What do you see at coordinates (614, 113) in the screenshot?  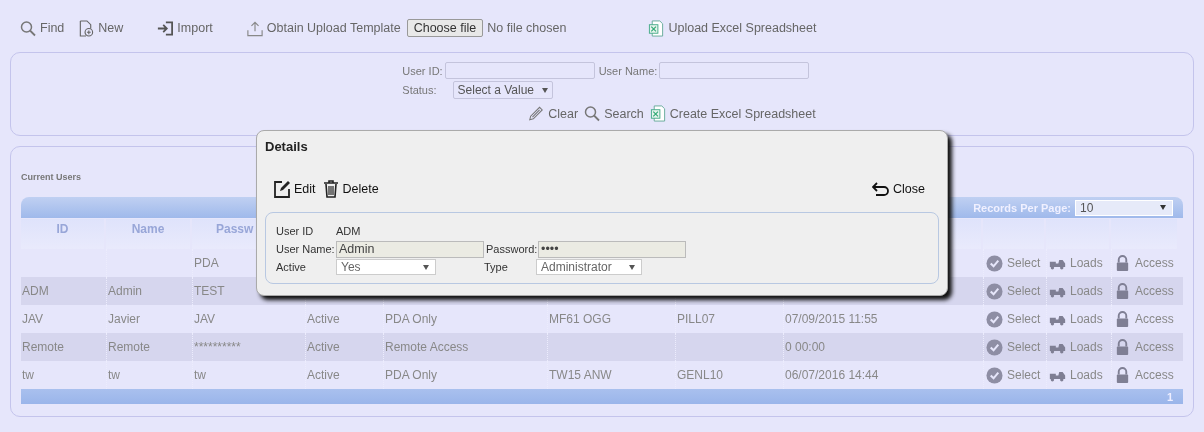 I see `search-button: Search` at bounding box center [614, 113].